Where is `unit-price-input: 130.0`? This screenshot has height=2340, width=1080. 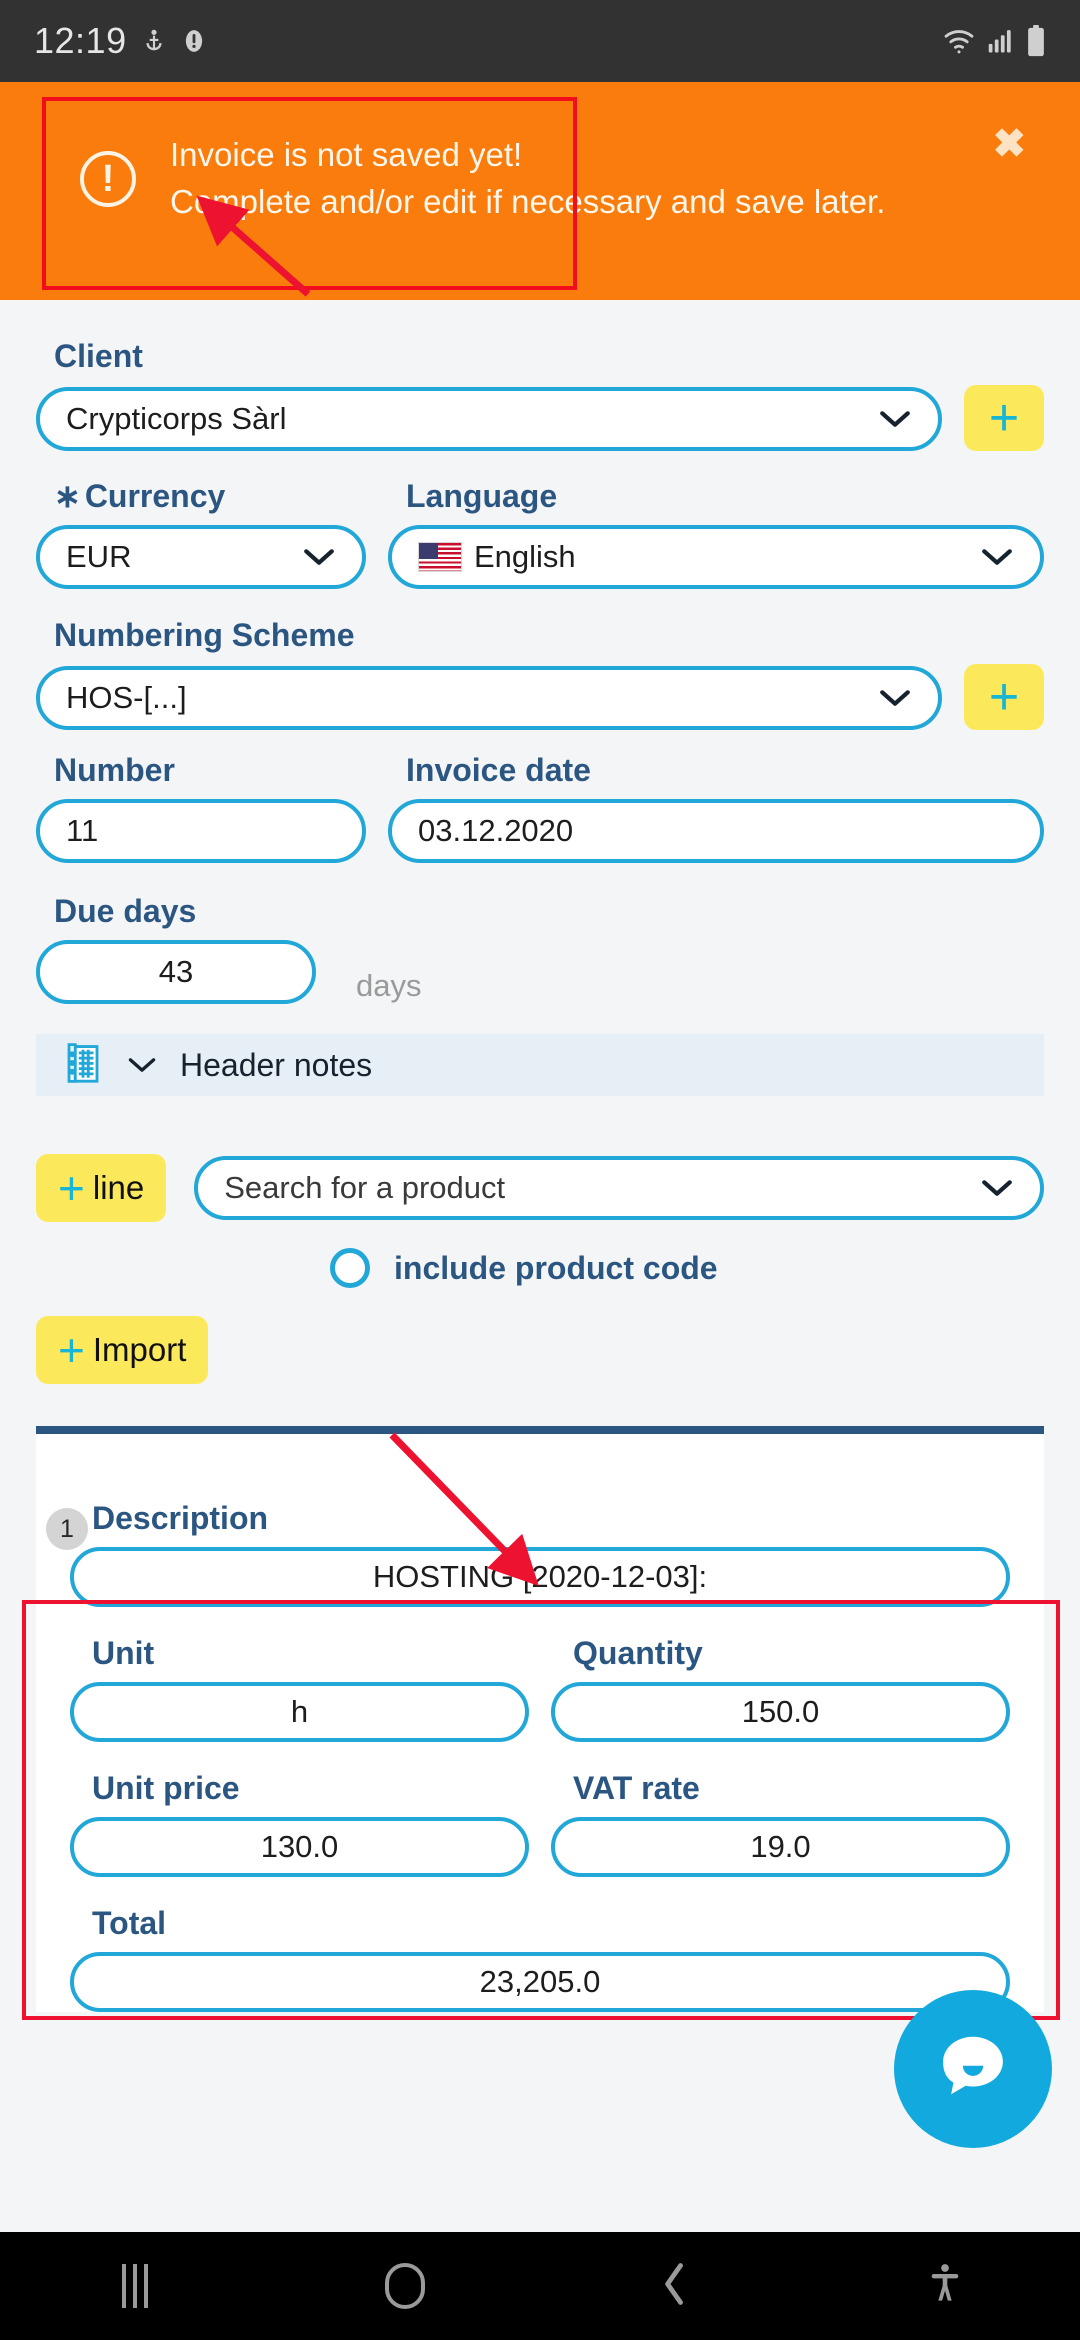
unit-price-input: 130.0 is located at coordinates (299, 1847).